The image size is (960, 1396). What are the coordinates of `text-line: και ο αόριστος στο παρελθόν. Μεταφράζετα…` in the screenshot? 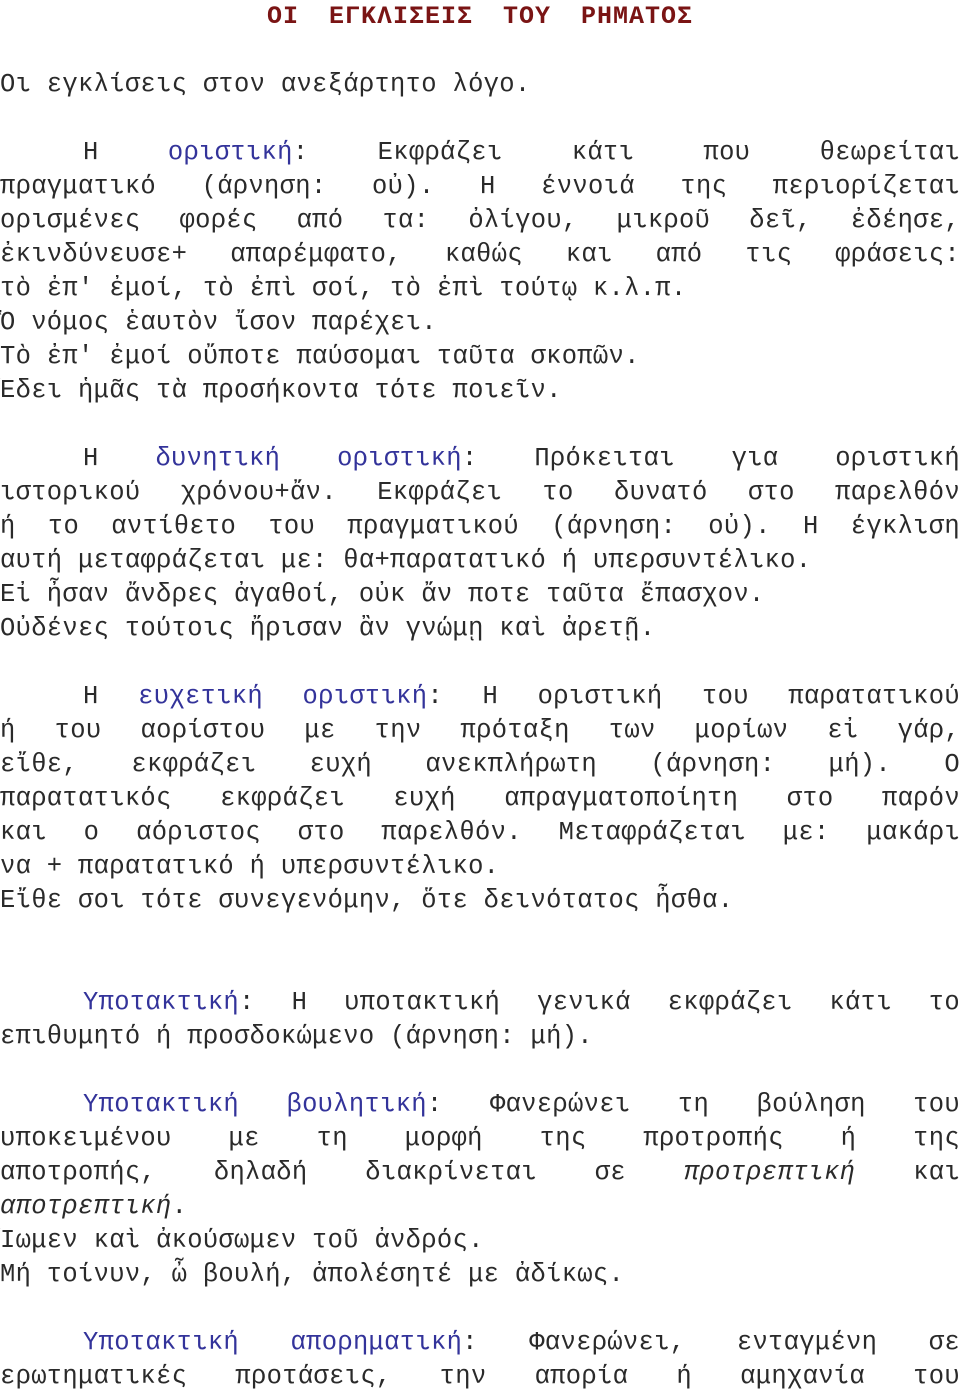 It's located at (480, 832).